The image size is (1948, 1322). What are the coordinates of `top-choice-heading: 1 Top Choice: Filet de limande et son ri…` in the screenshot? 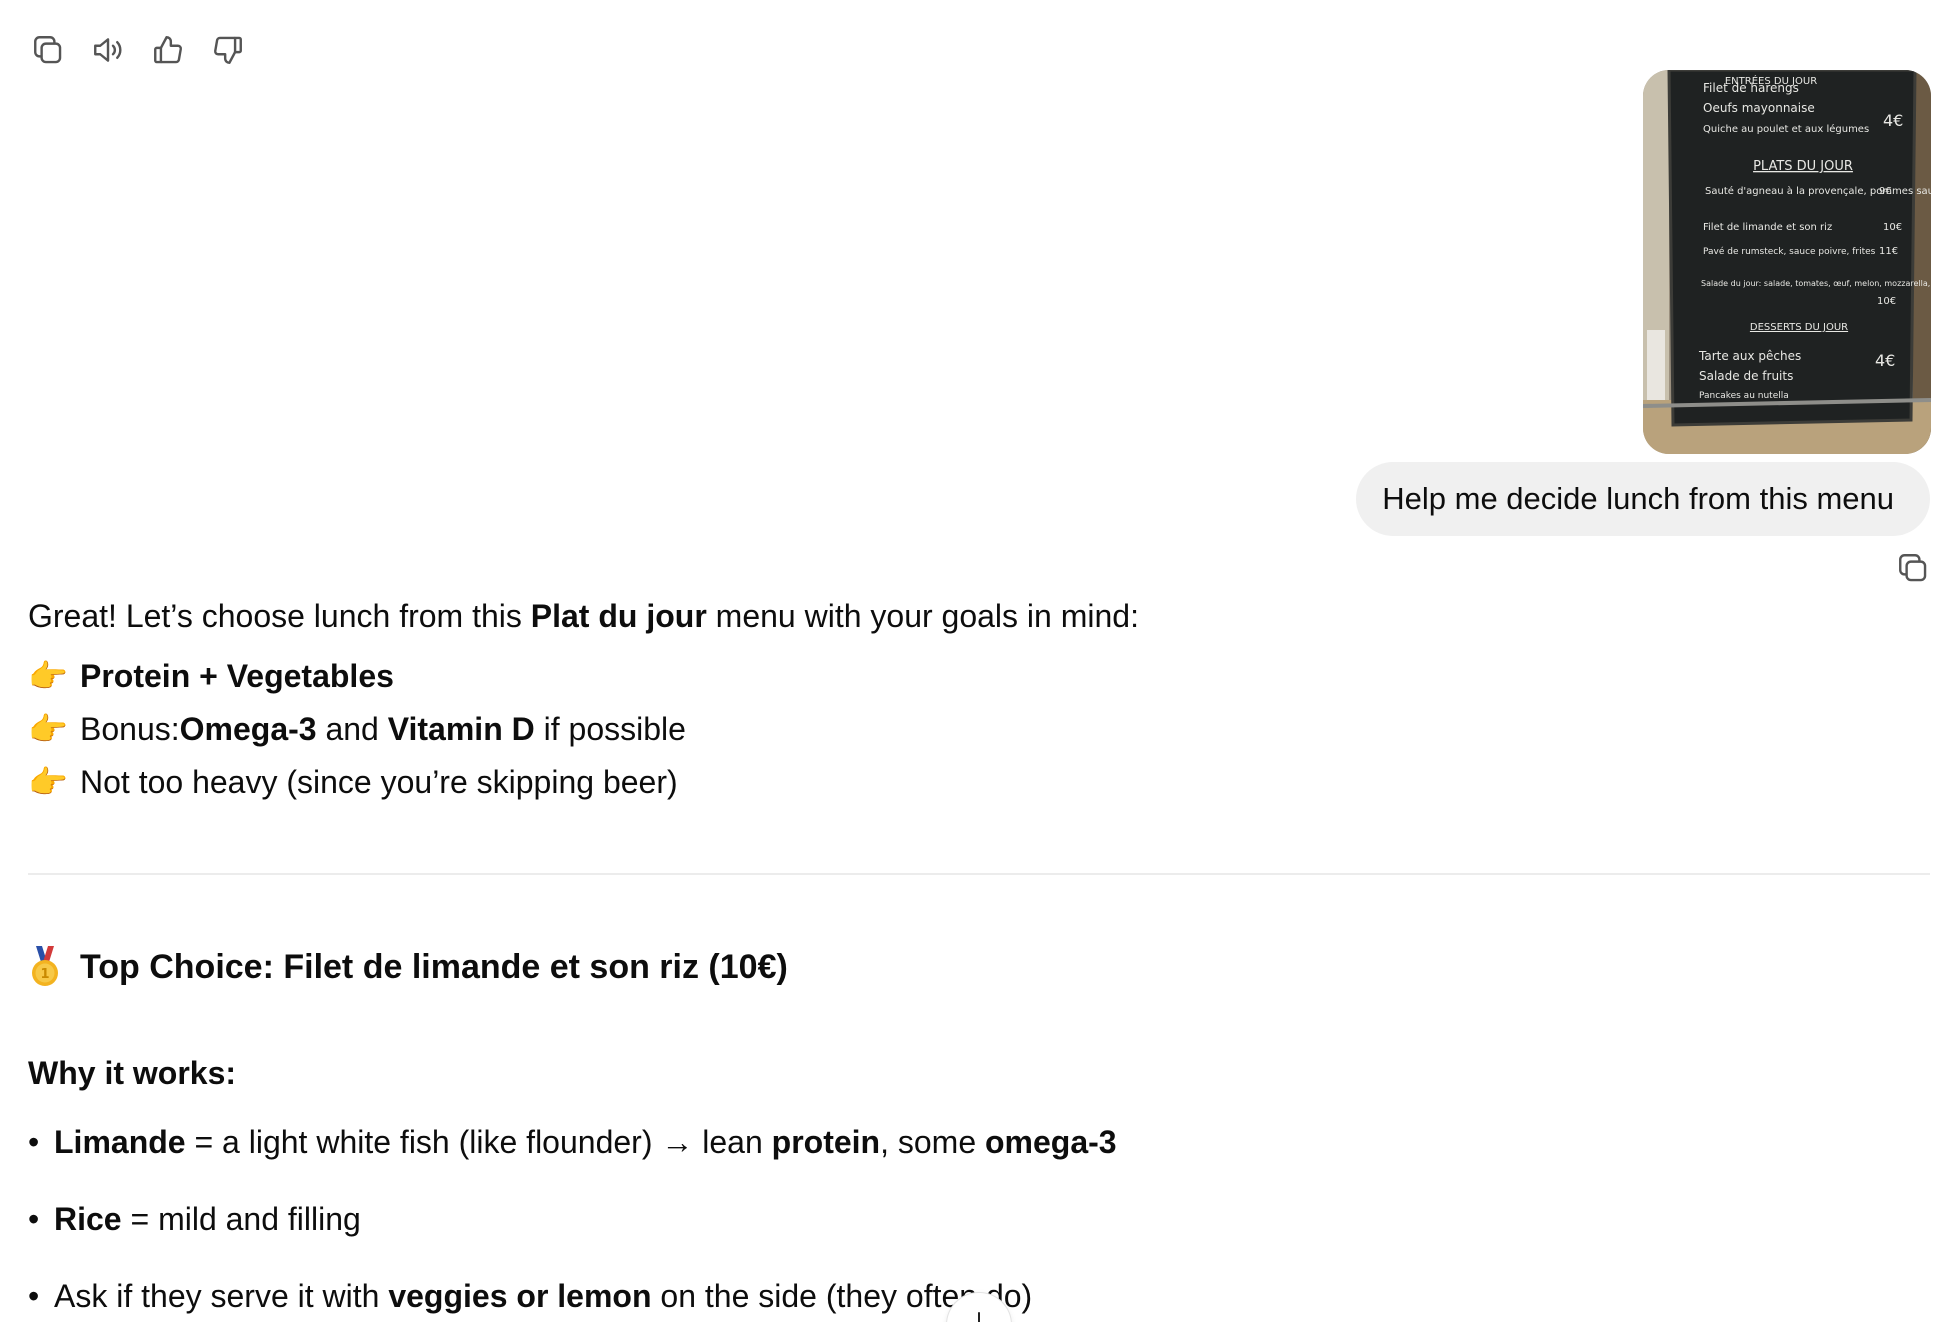 It's located at (978, 967).